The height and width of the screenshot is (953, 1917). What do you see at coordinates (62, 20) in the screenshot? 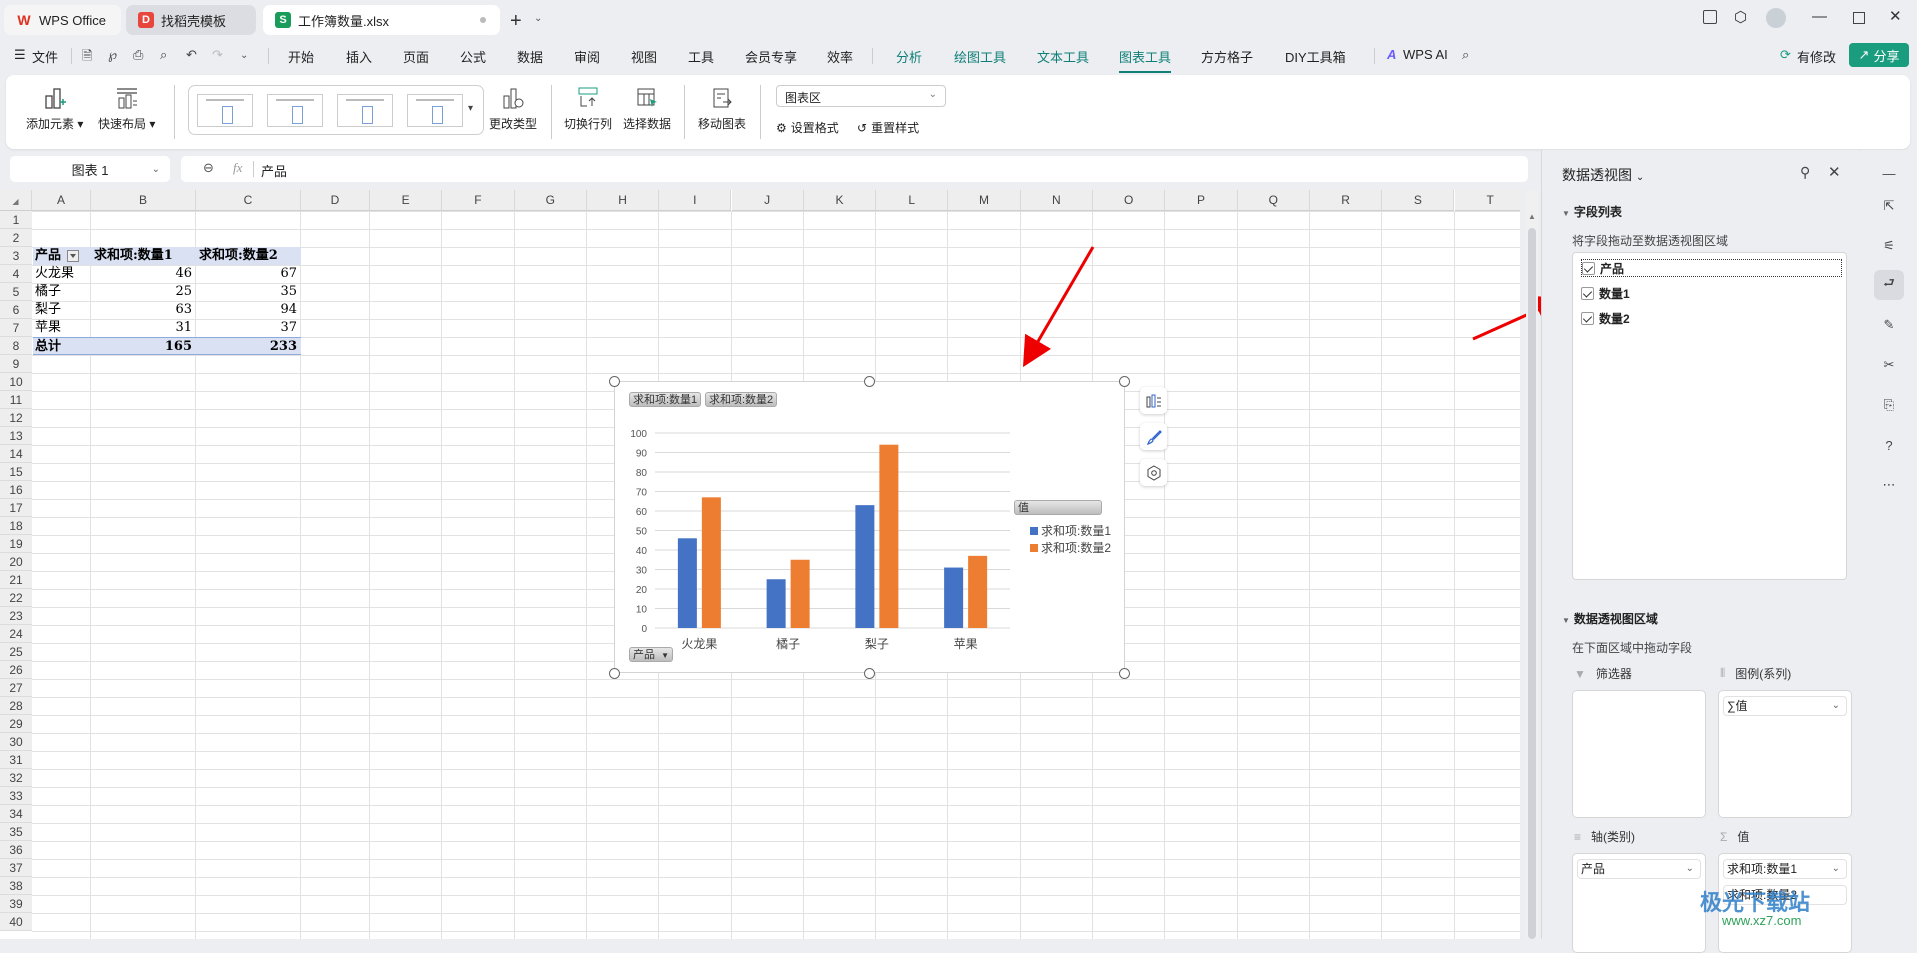
I see `tab-wps-office: W WPS Office` at bounding box center [62, 20].